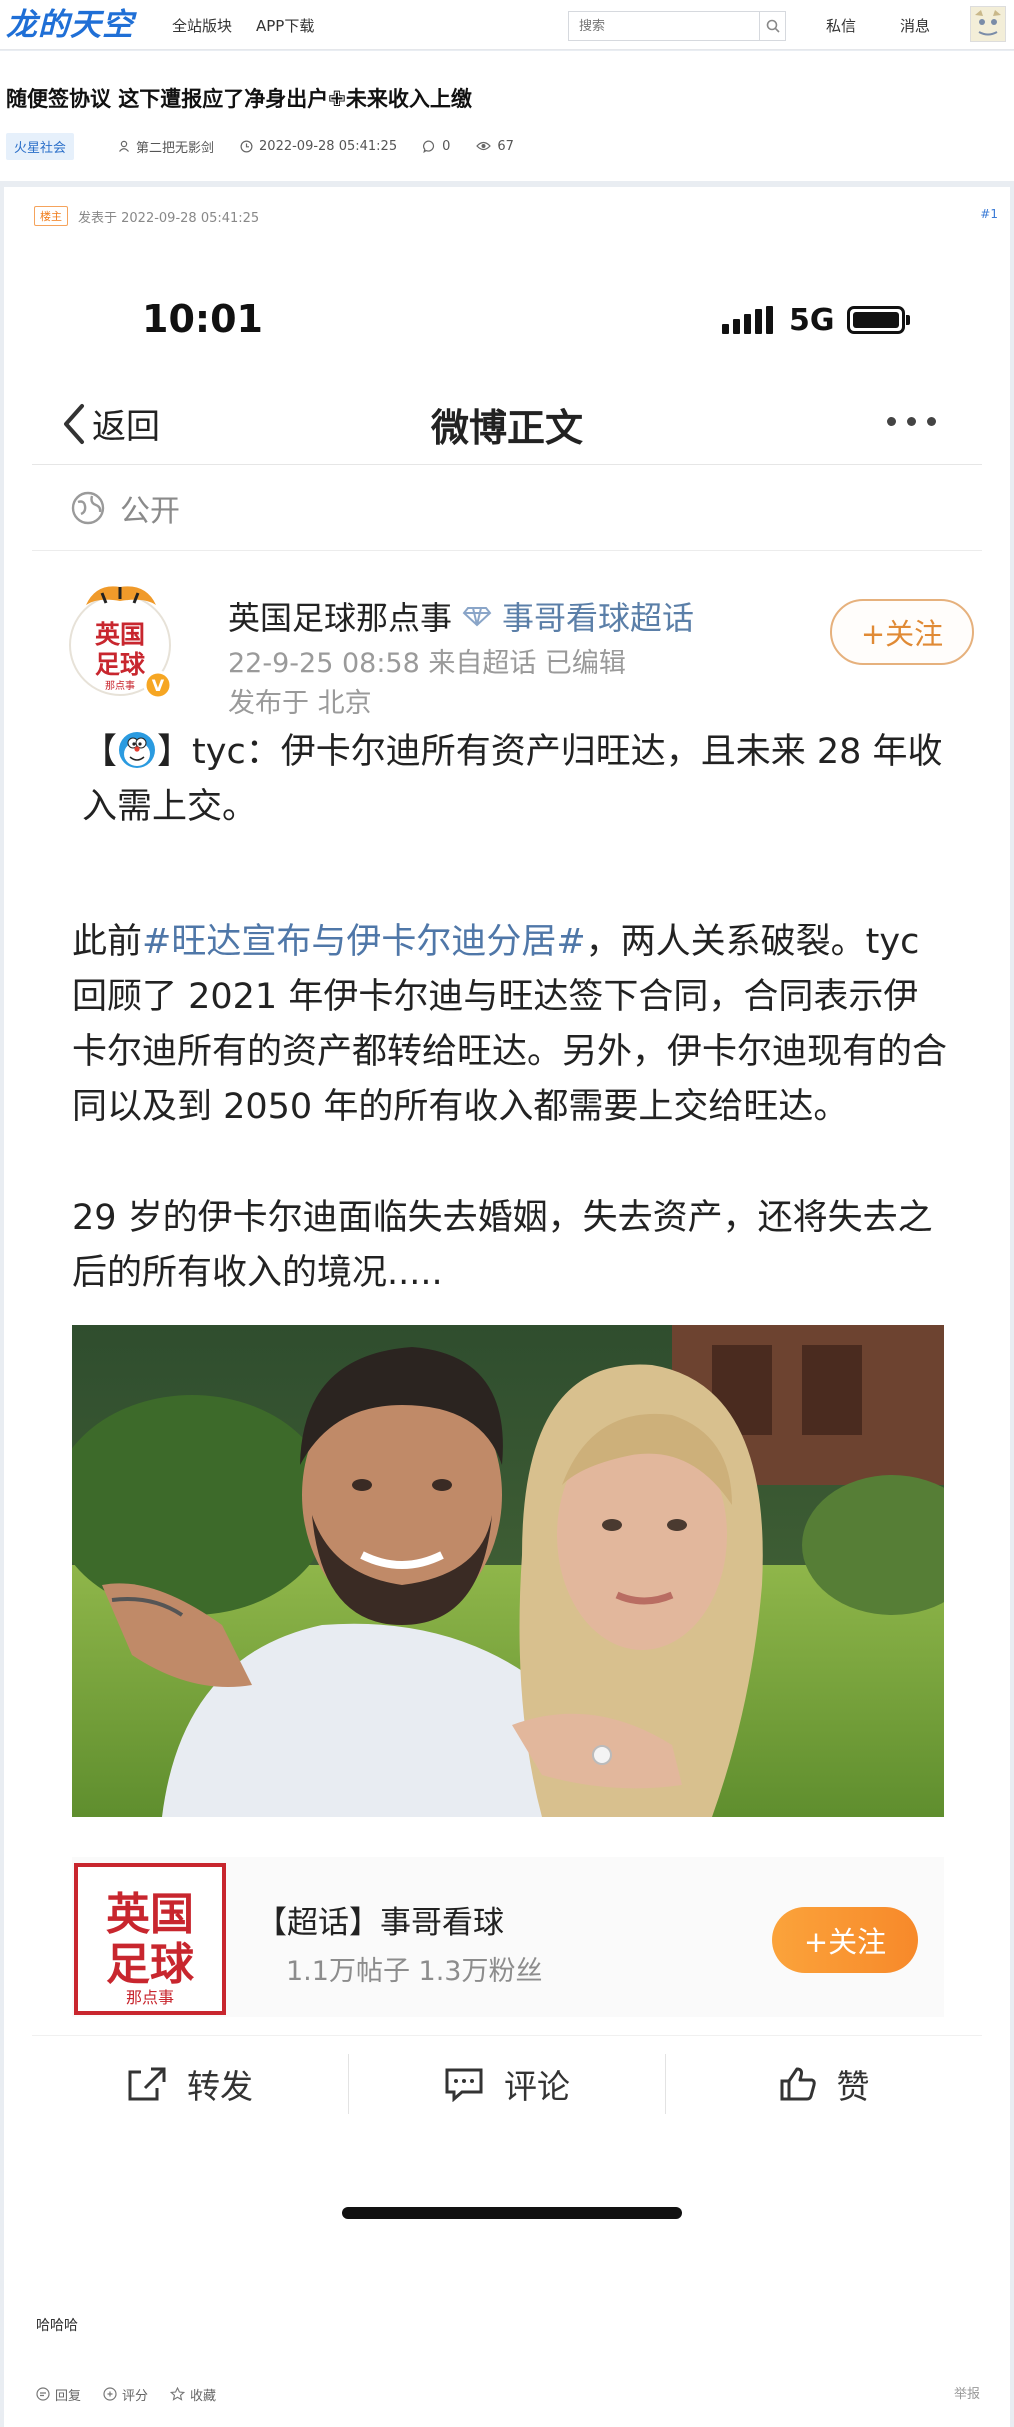  I want to click on user-icon, so click(124, 146).